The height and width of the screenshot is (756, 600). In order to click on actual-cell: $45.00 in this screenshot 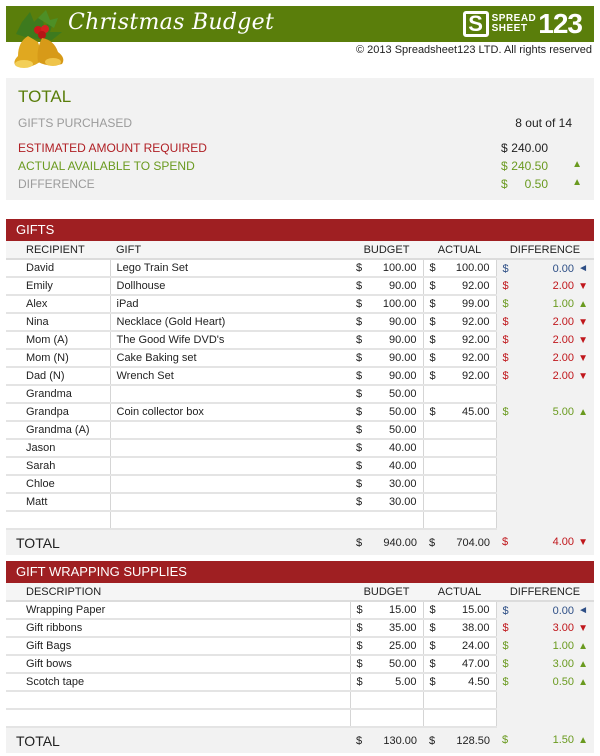, I will do `click(460, 412)`.